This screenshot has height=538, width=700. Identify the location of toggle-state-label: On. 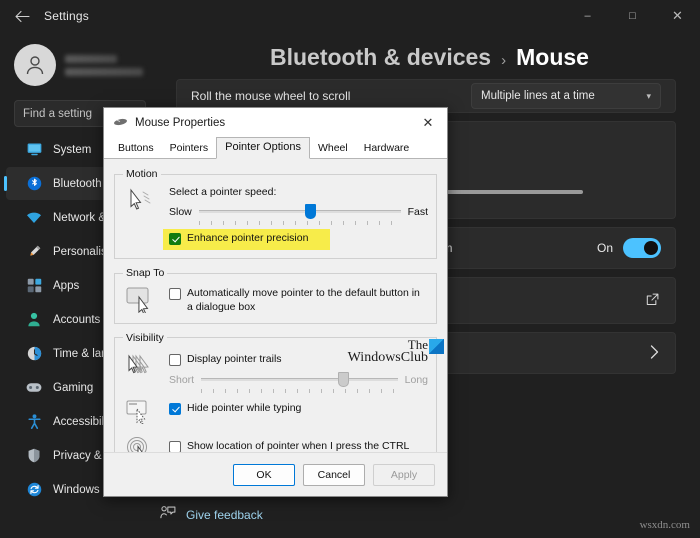
(604, 248).